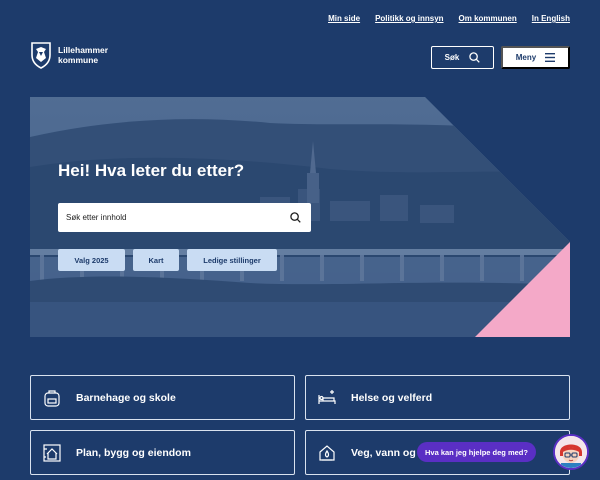  Describe the element at coordinates (327, 398) in the screenshot. I see `bed-icon` at that location.